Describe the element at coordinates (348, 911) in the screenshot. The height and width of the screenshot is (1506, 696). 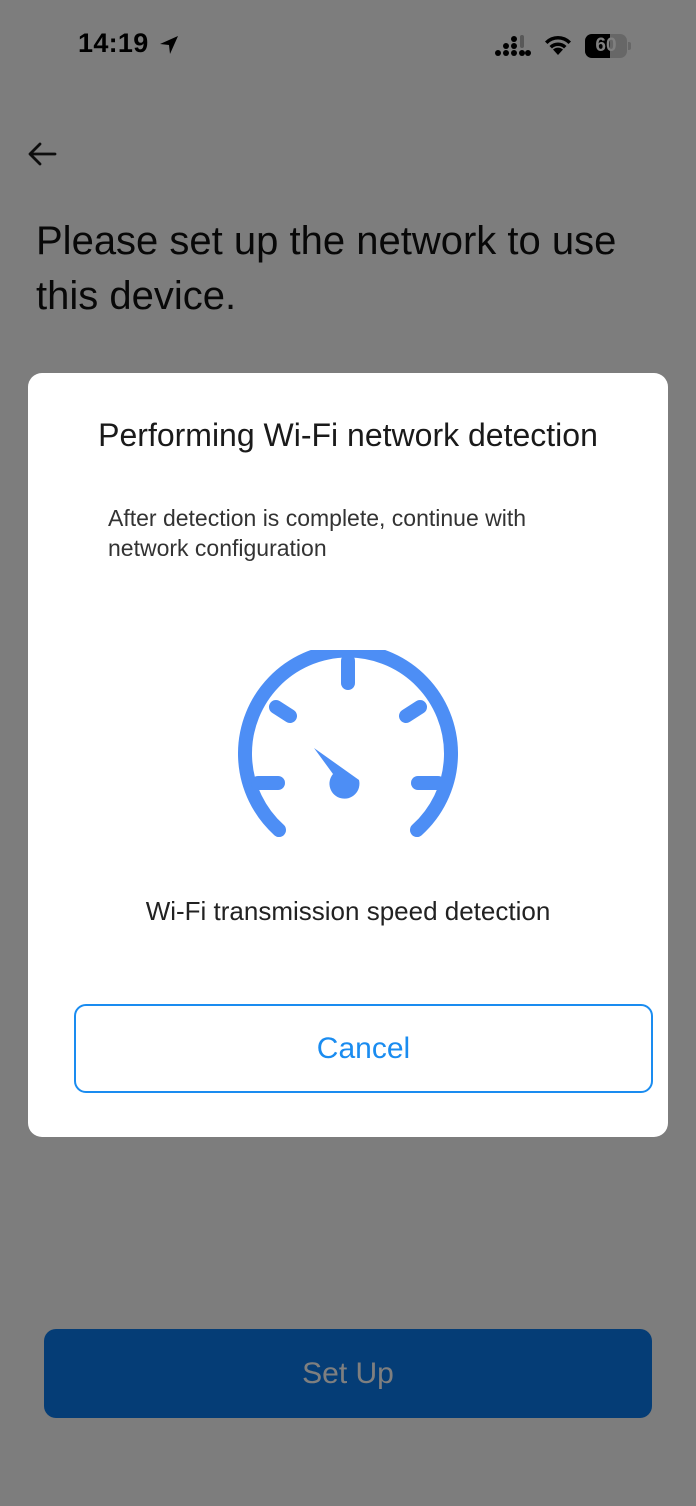
I see `gauge-caption: Wi-Fi transmission speed detection` at that location.